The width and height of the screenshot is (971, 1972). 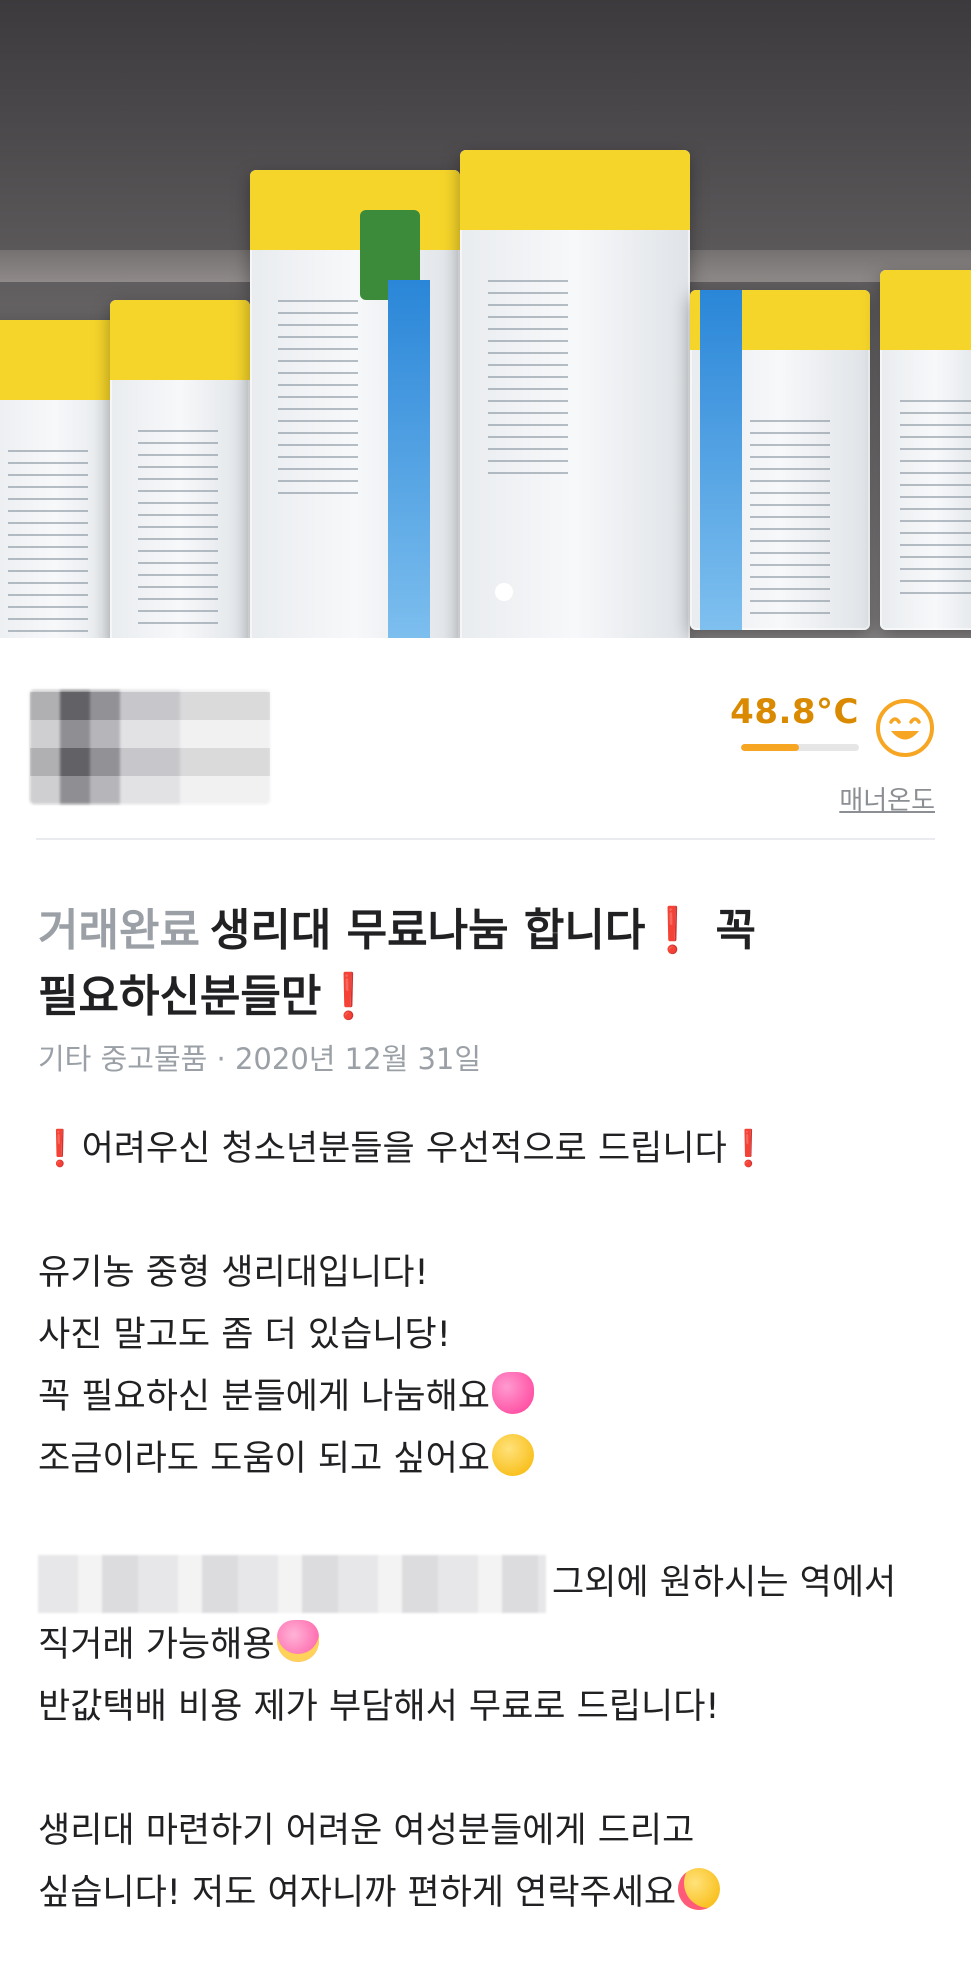 What do you see at coordinates (512, 1455) in the screenshot?
I see `smiling-face-emoji-icon` at bounding box center [512, 1455].